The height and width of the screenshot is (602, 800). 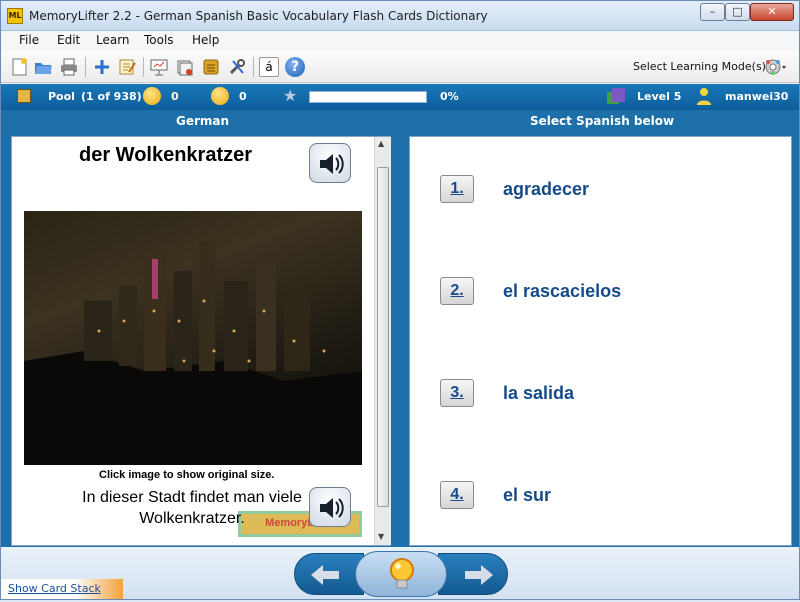 I want to click on toolbar: á ? Select Learning Mode(s), so click(x=400, y=67).